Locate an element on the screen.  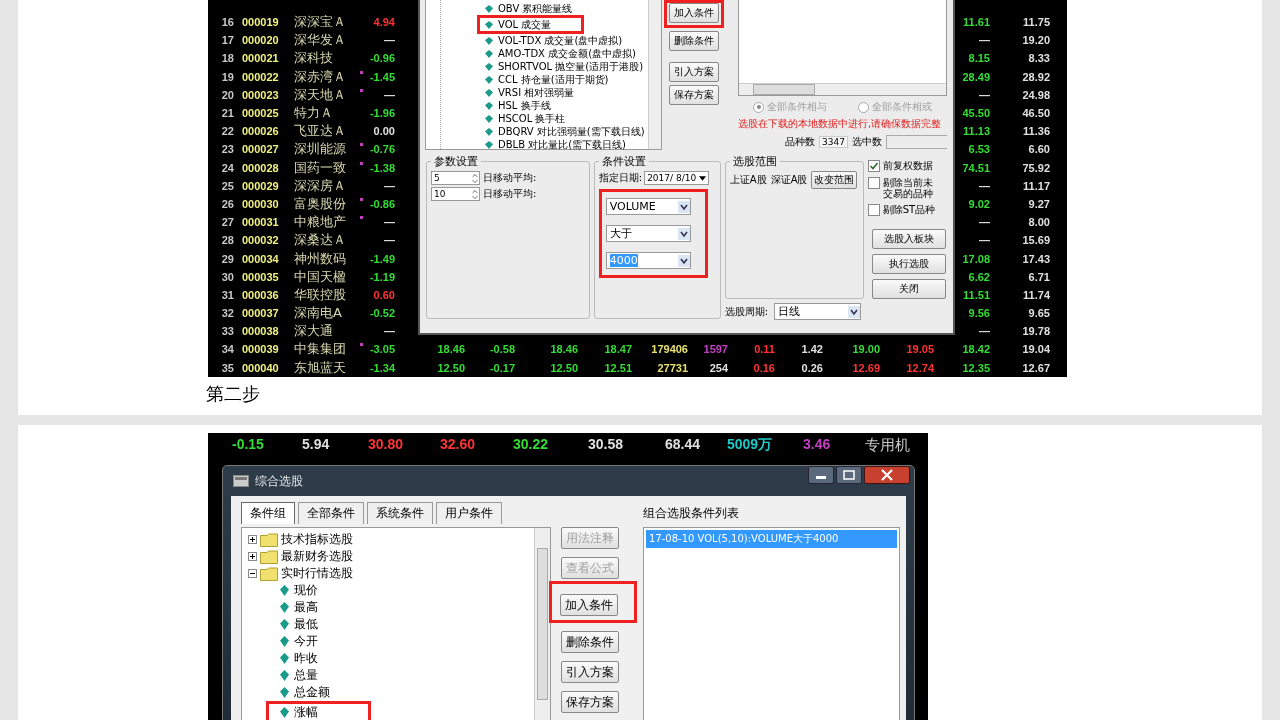
tree-item: 现价 is located at coordinates (405, 590).